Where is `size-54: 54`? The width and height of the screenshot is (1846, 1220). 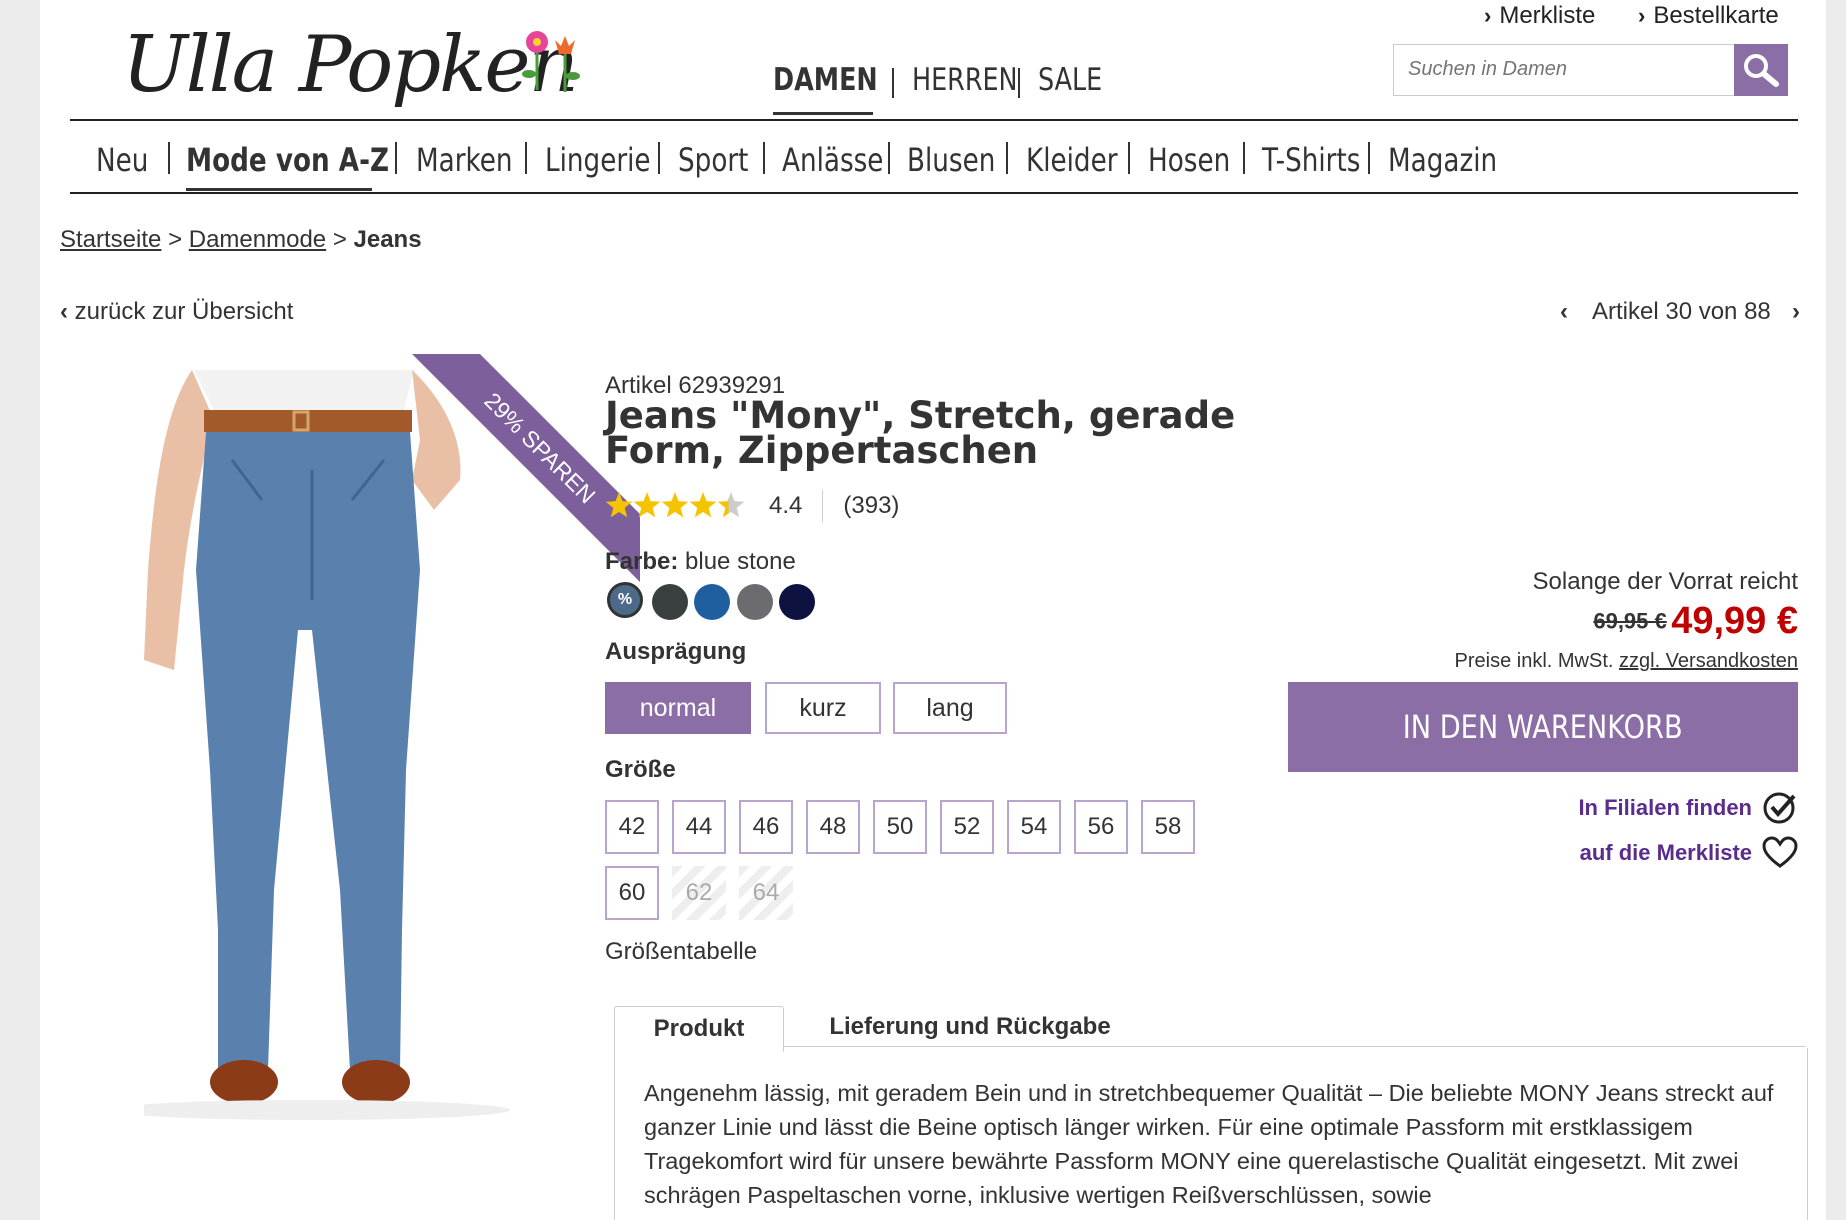
size-54: 54 is located at coordinates (1034, 827).